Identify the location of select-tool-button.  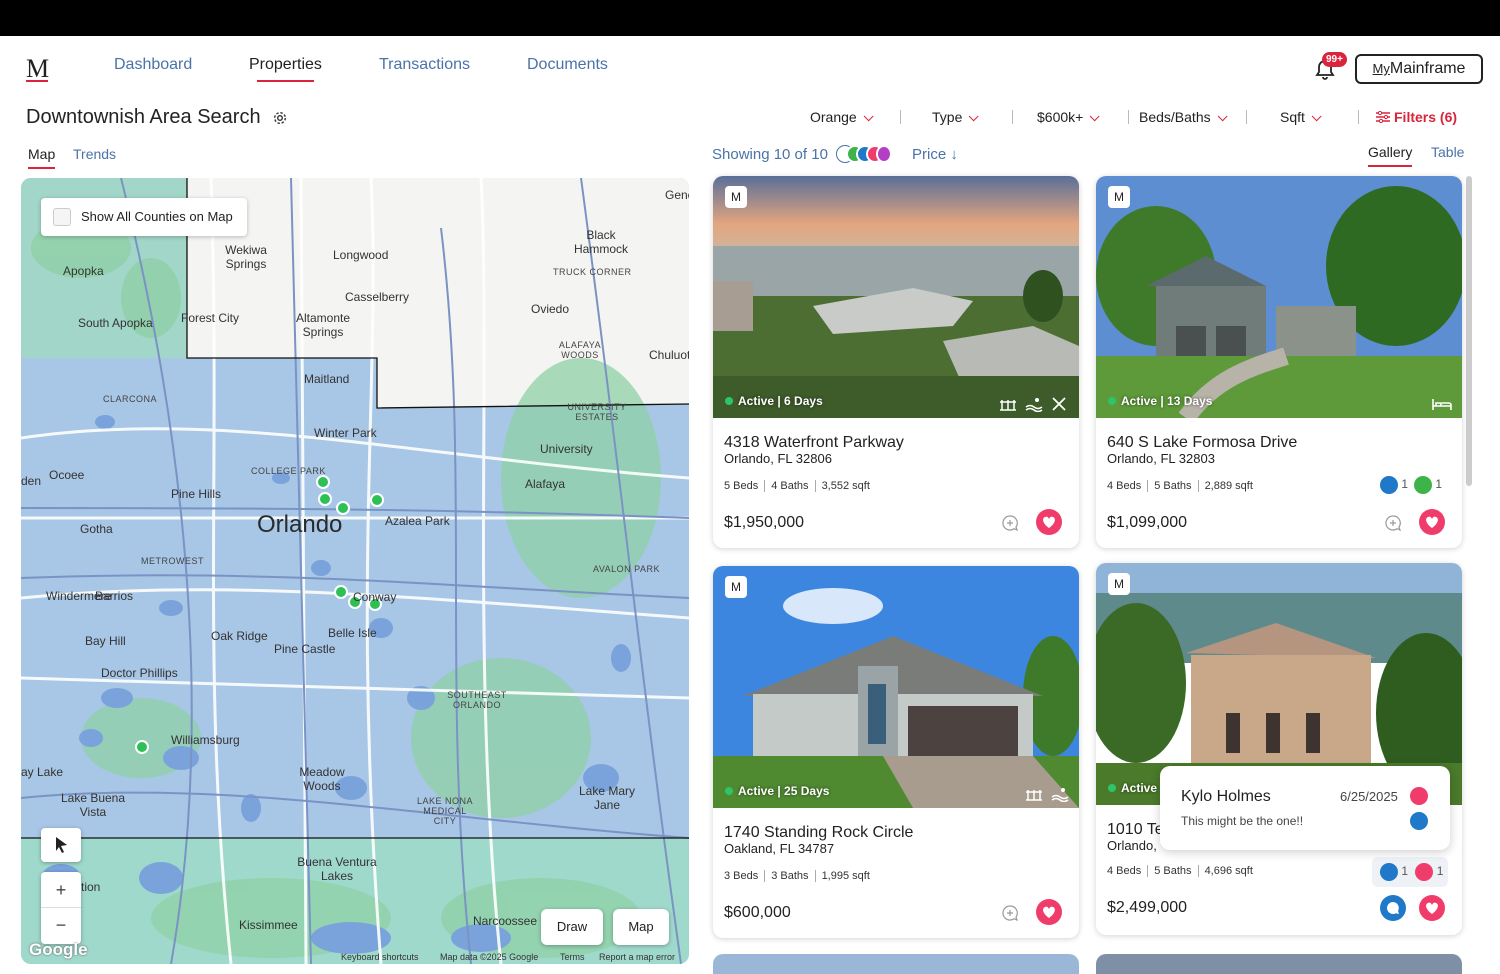
(61, 845).